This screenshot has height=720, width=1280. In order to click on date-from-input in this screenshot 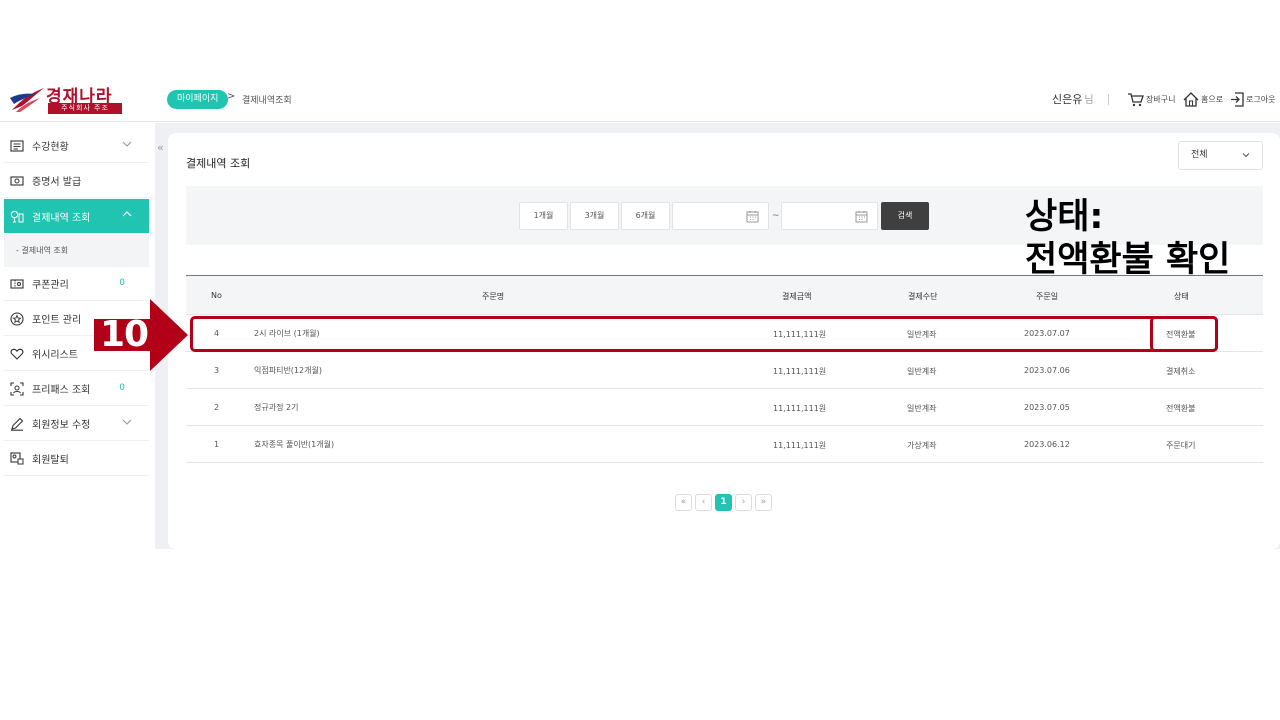, I will do `click(720, 216)`.